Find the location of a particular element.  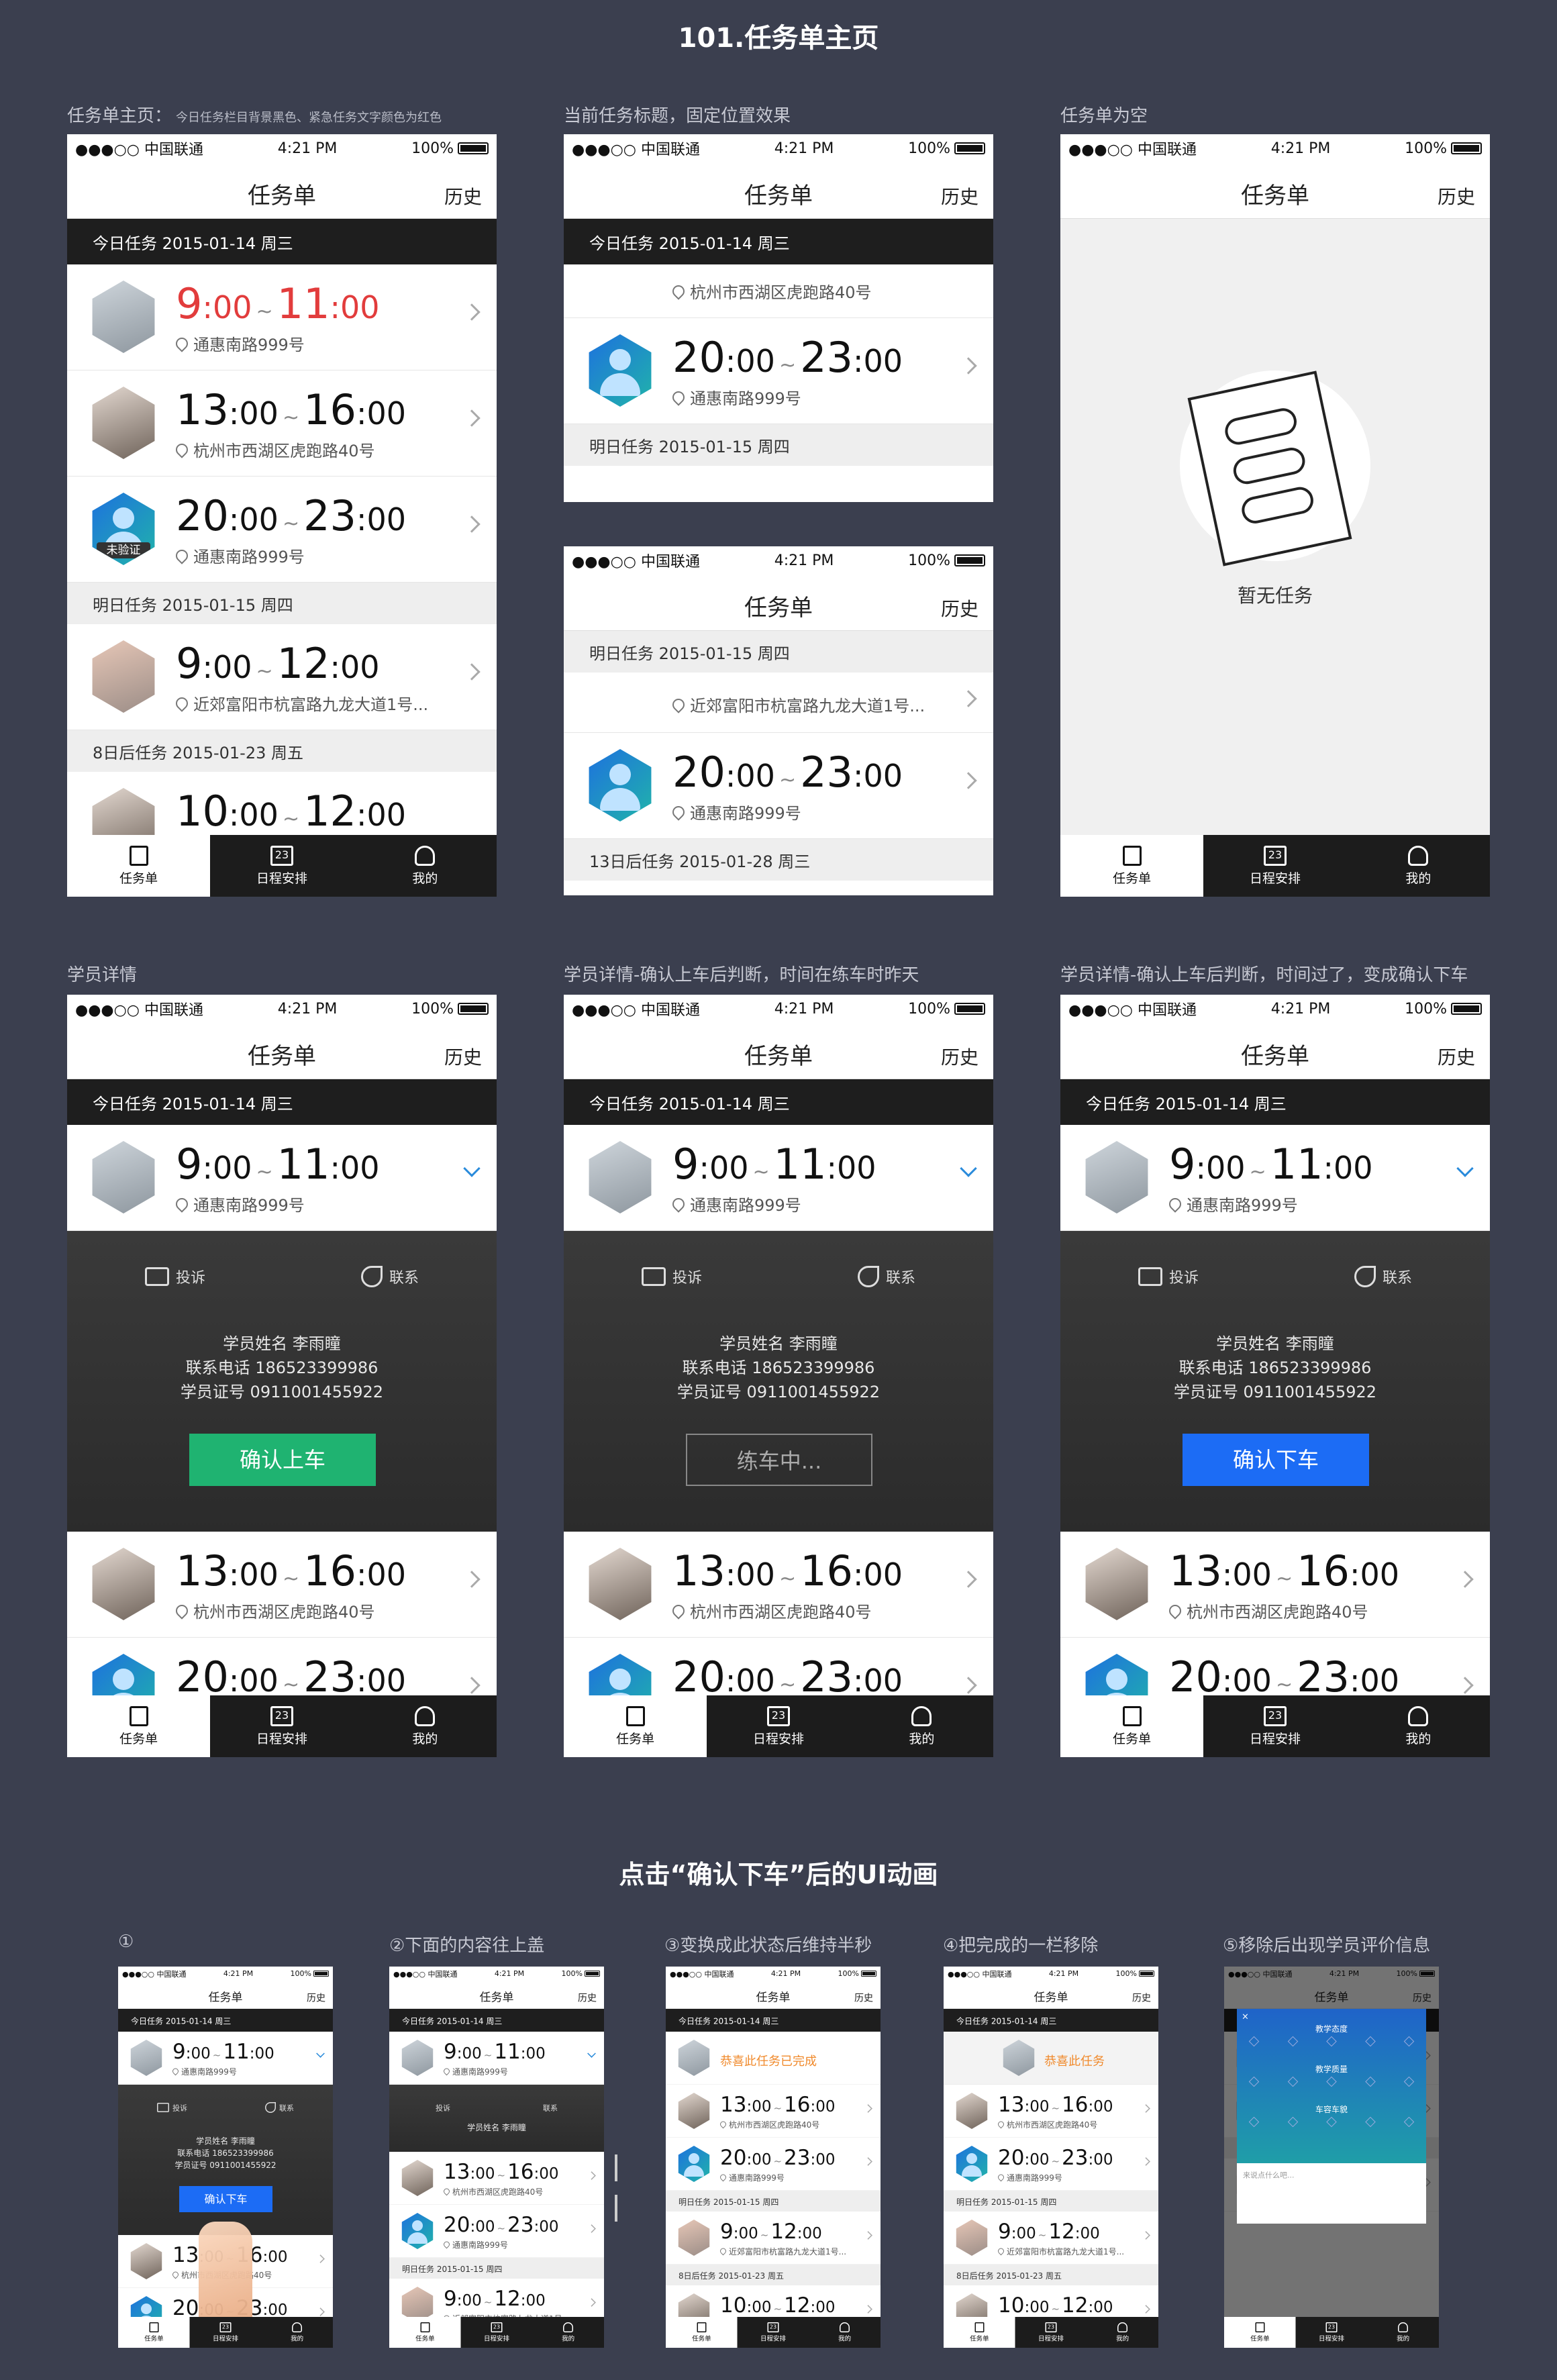

calendar-icon: 23 is located at coordinates (1332, 2327).